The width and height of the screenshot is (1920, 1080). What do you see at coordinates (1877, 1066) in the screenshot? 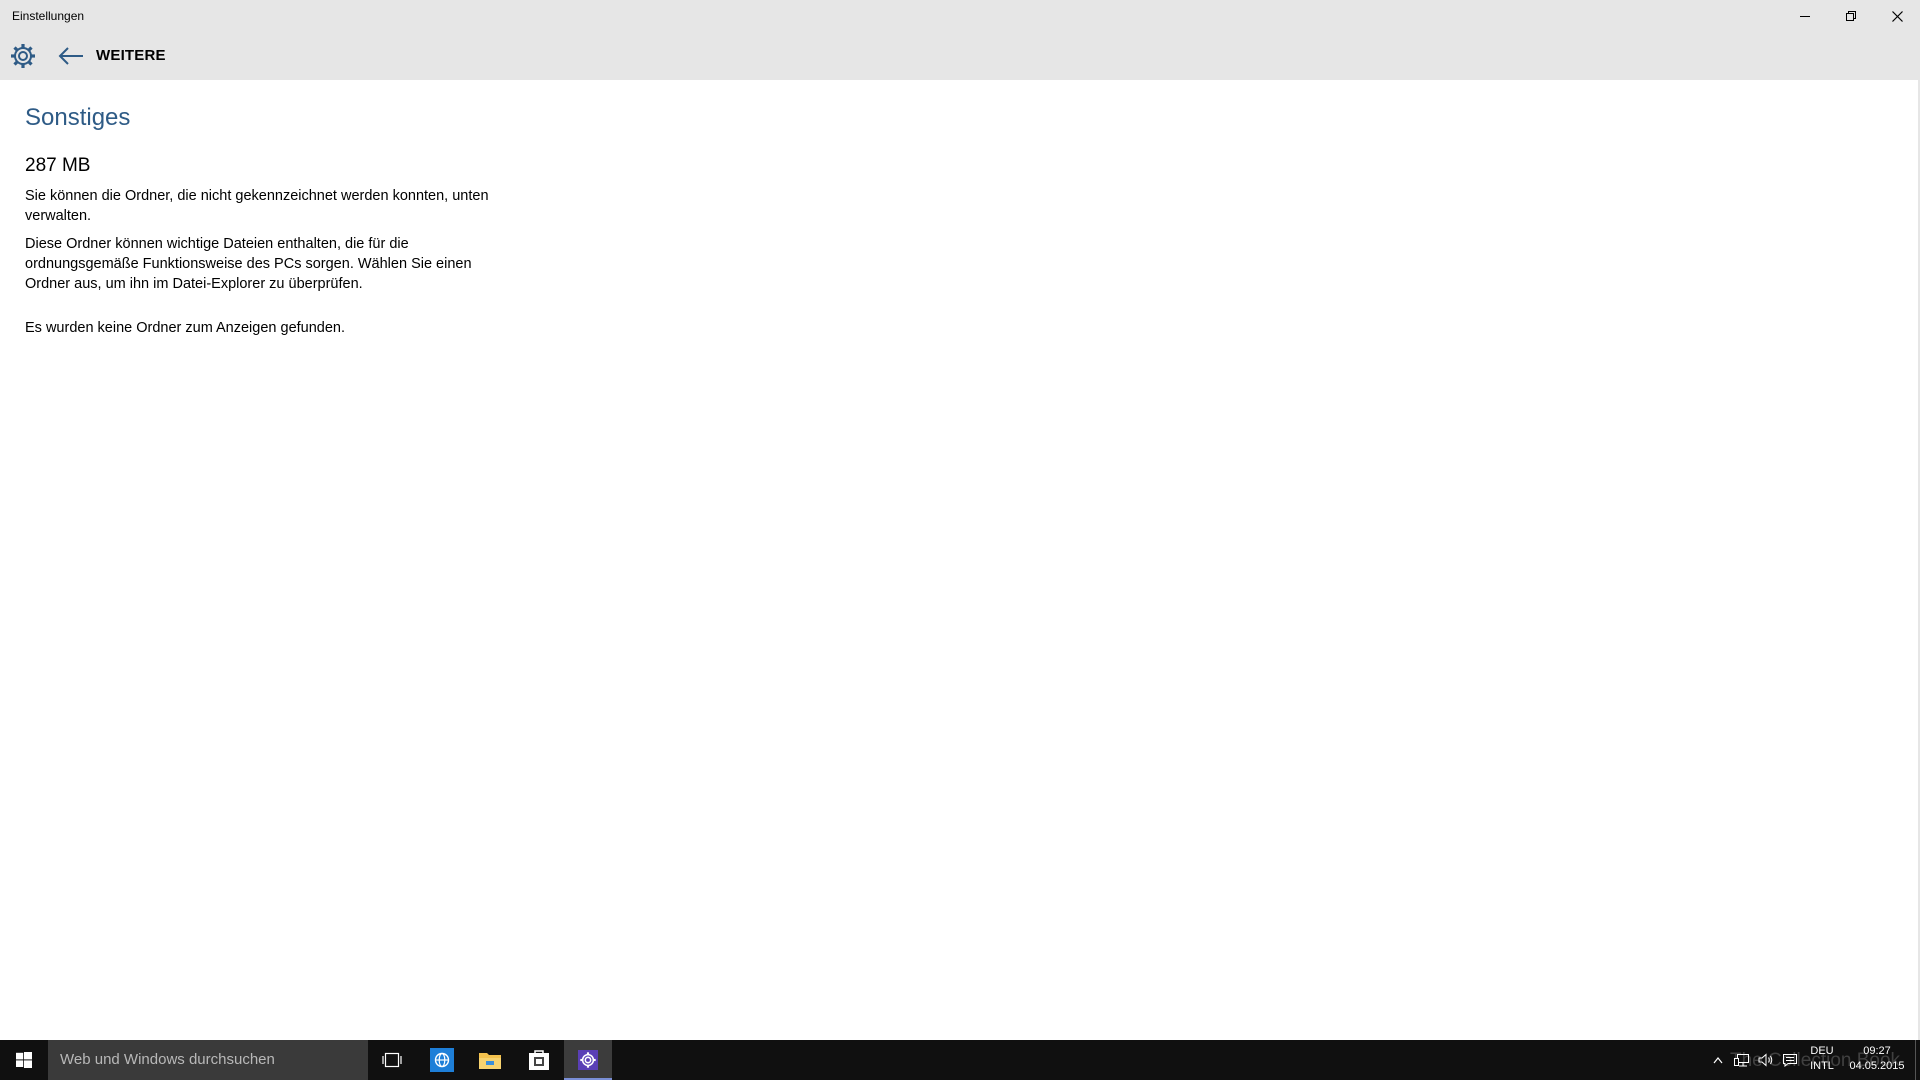
I see `clock-date: 04.05.2015` at bounding box center [1877, 1066].